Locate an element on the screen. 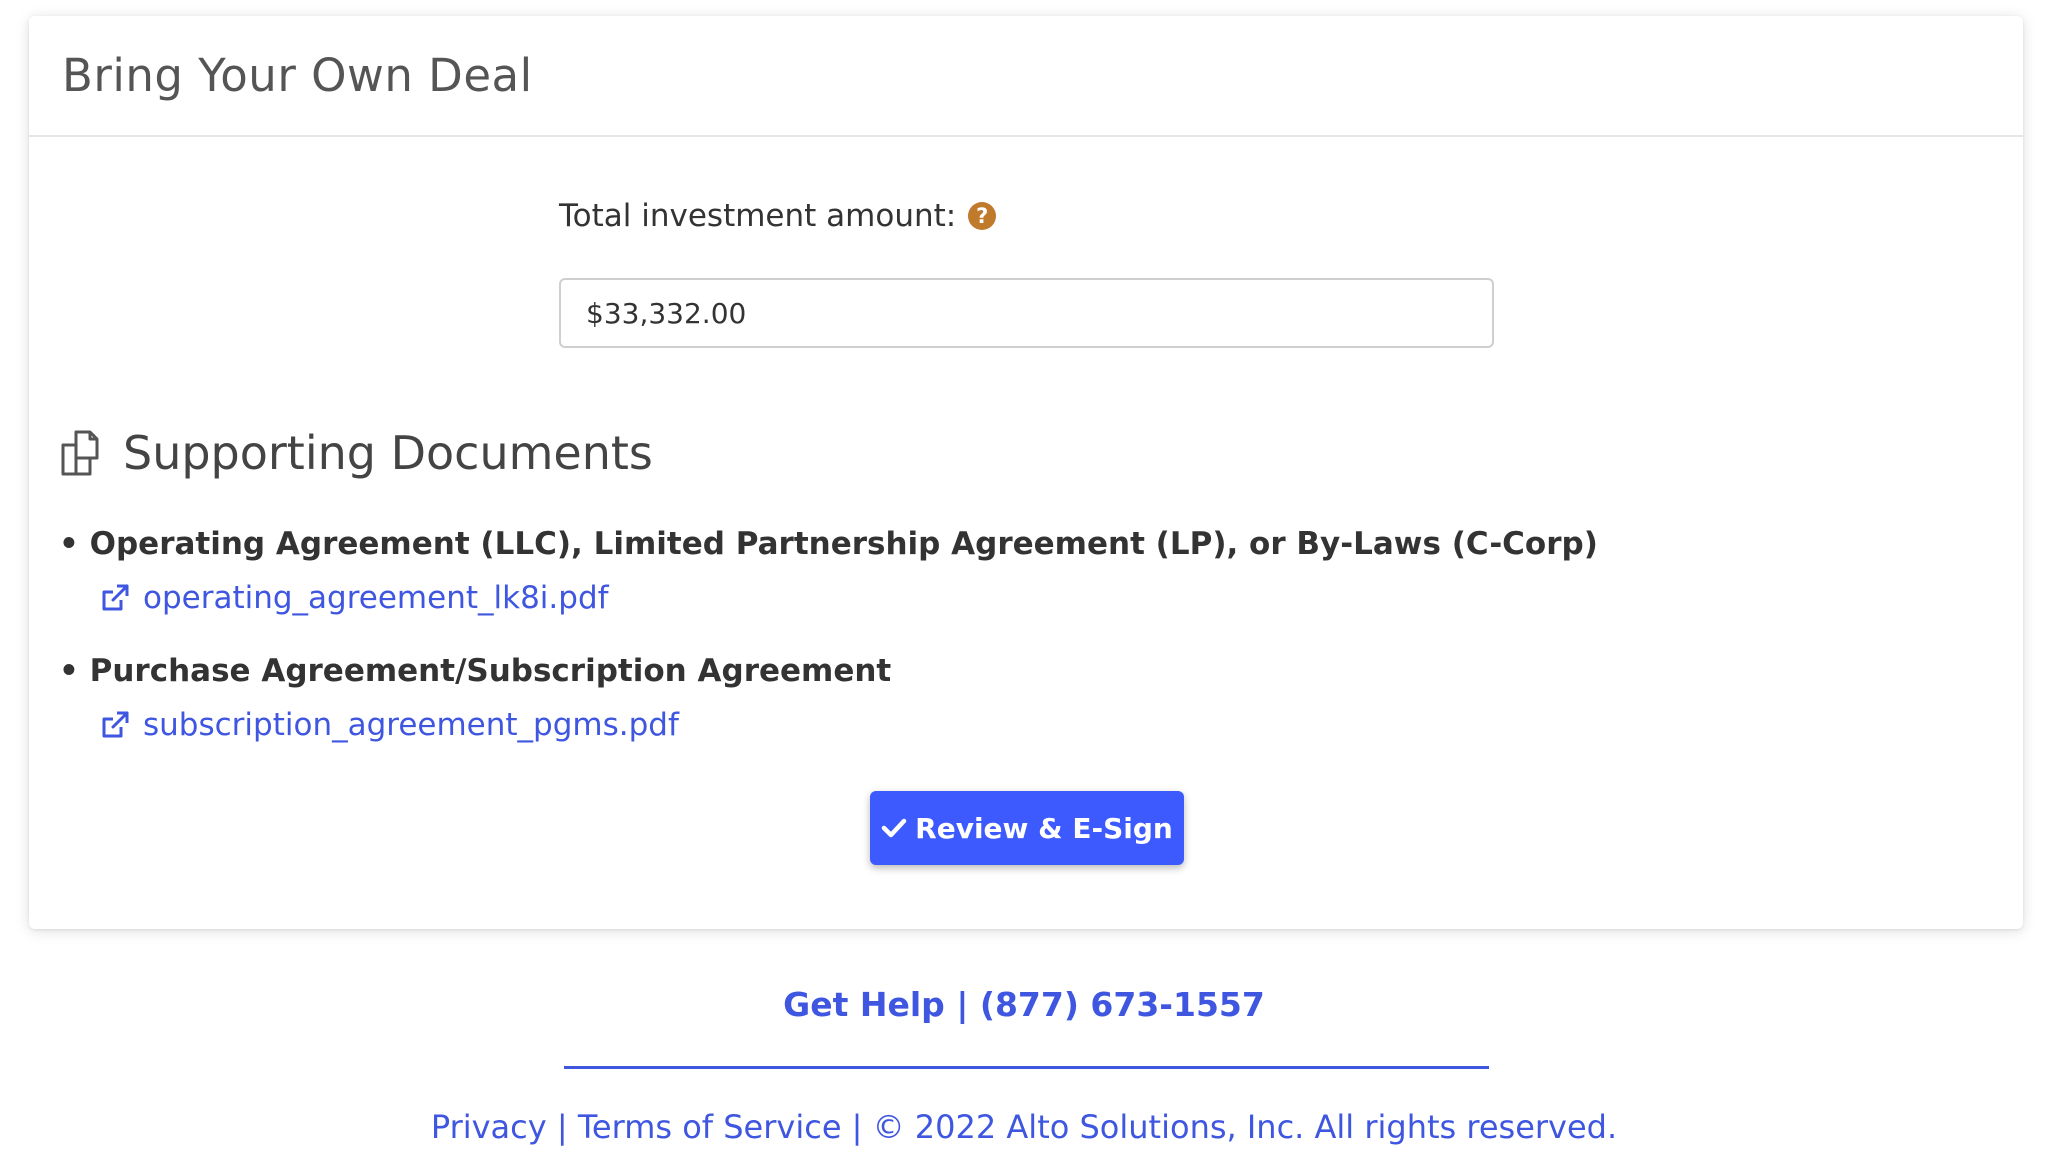 Image resolution: width=2048 pixels, height=1164 pixels. question-circle-icon: ? is located at coordinates (982, 216).